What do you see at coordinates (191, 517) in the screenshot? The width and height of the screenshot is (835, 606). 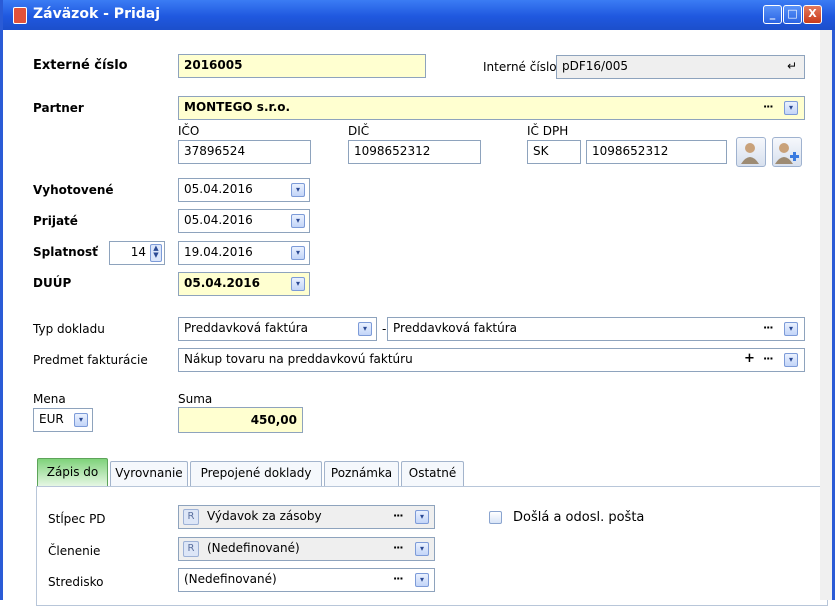 I see `stlpec-pd-reference-icon: R` at bounding box center [191, 517].